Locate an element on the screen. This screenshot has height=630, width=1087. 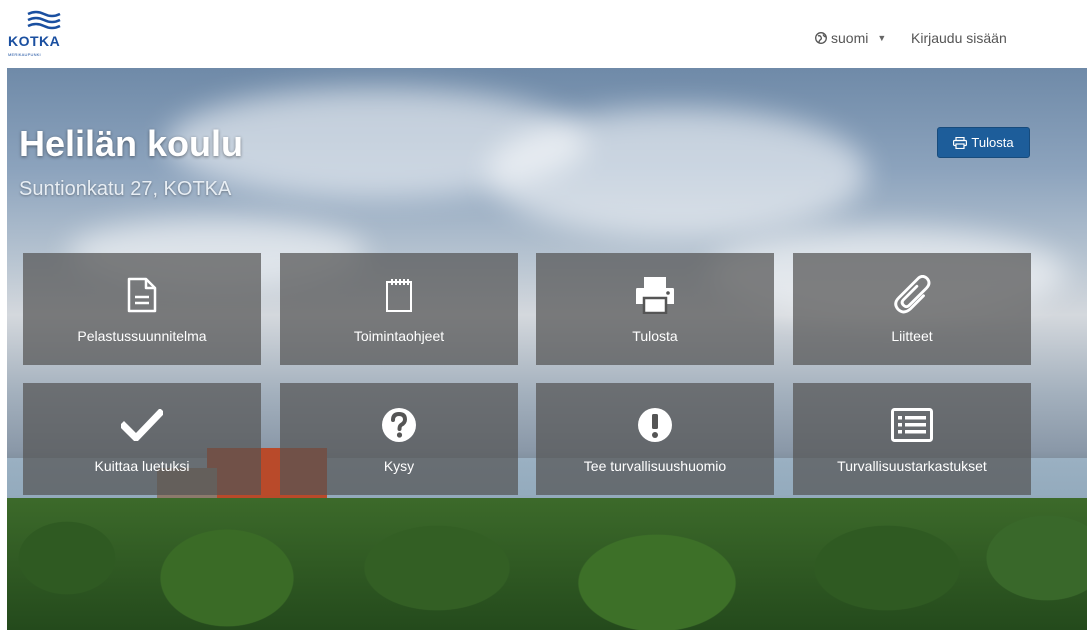
kotka-logo: KOTKA MERIKAUPUNKI is located at coordinates (46, 36).